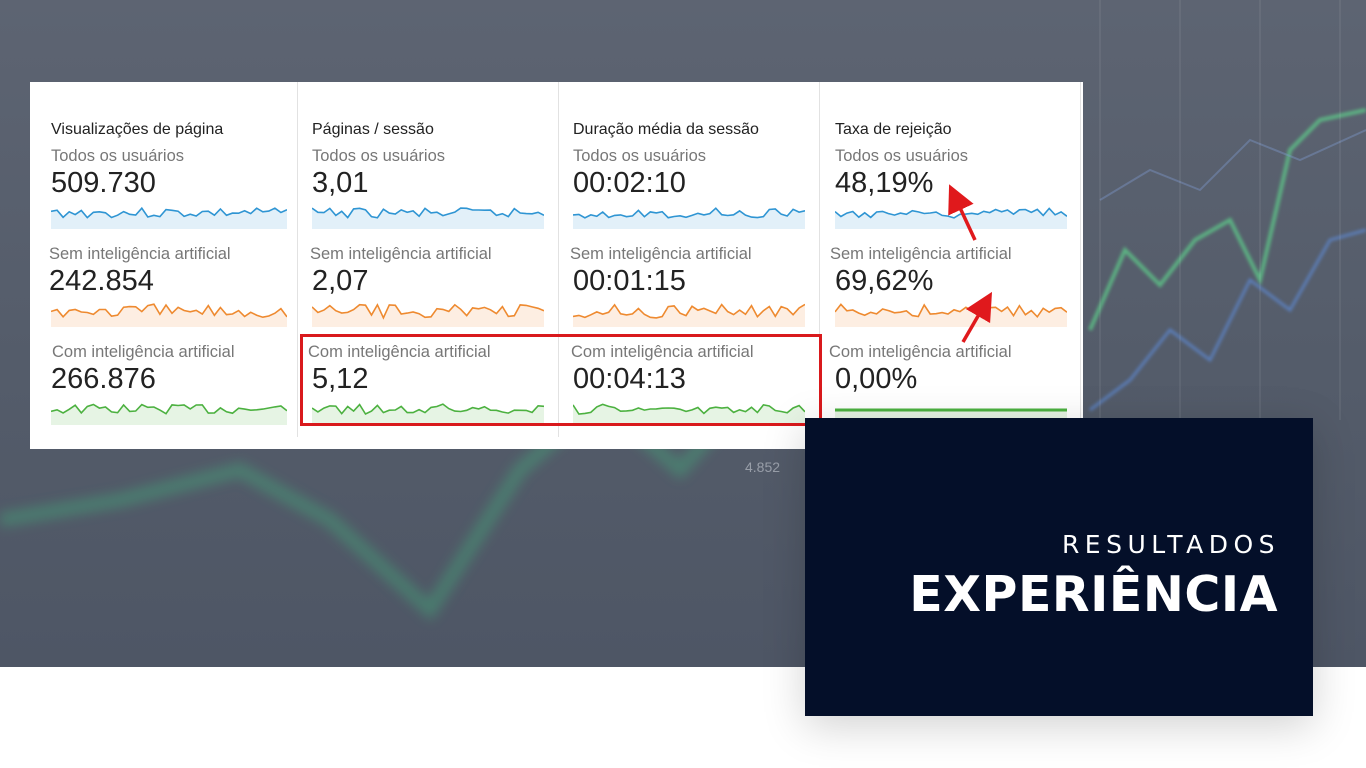  Describe the element at coordinates (340, 183) in the screenshot. I see `segment-value: 3,01` at that location.